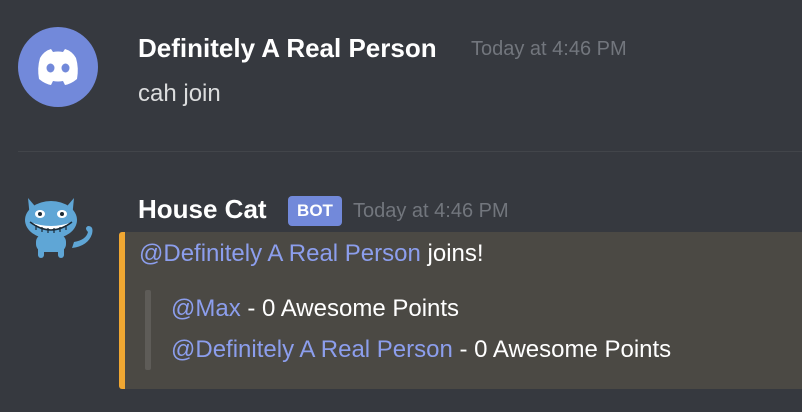  I want to click on embed-header-text: joins!, so click(452, 253).